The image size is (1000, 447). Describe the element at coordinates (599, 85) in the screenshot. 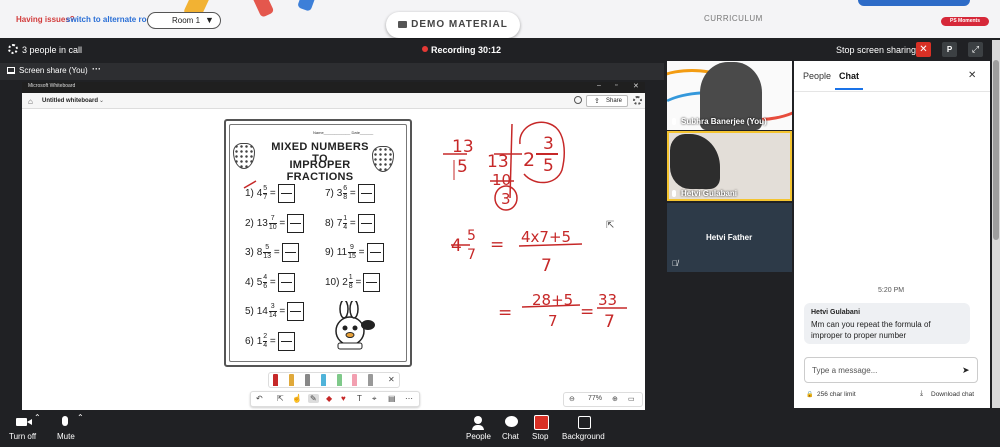

I see `minimize-icon: –` at that location.